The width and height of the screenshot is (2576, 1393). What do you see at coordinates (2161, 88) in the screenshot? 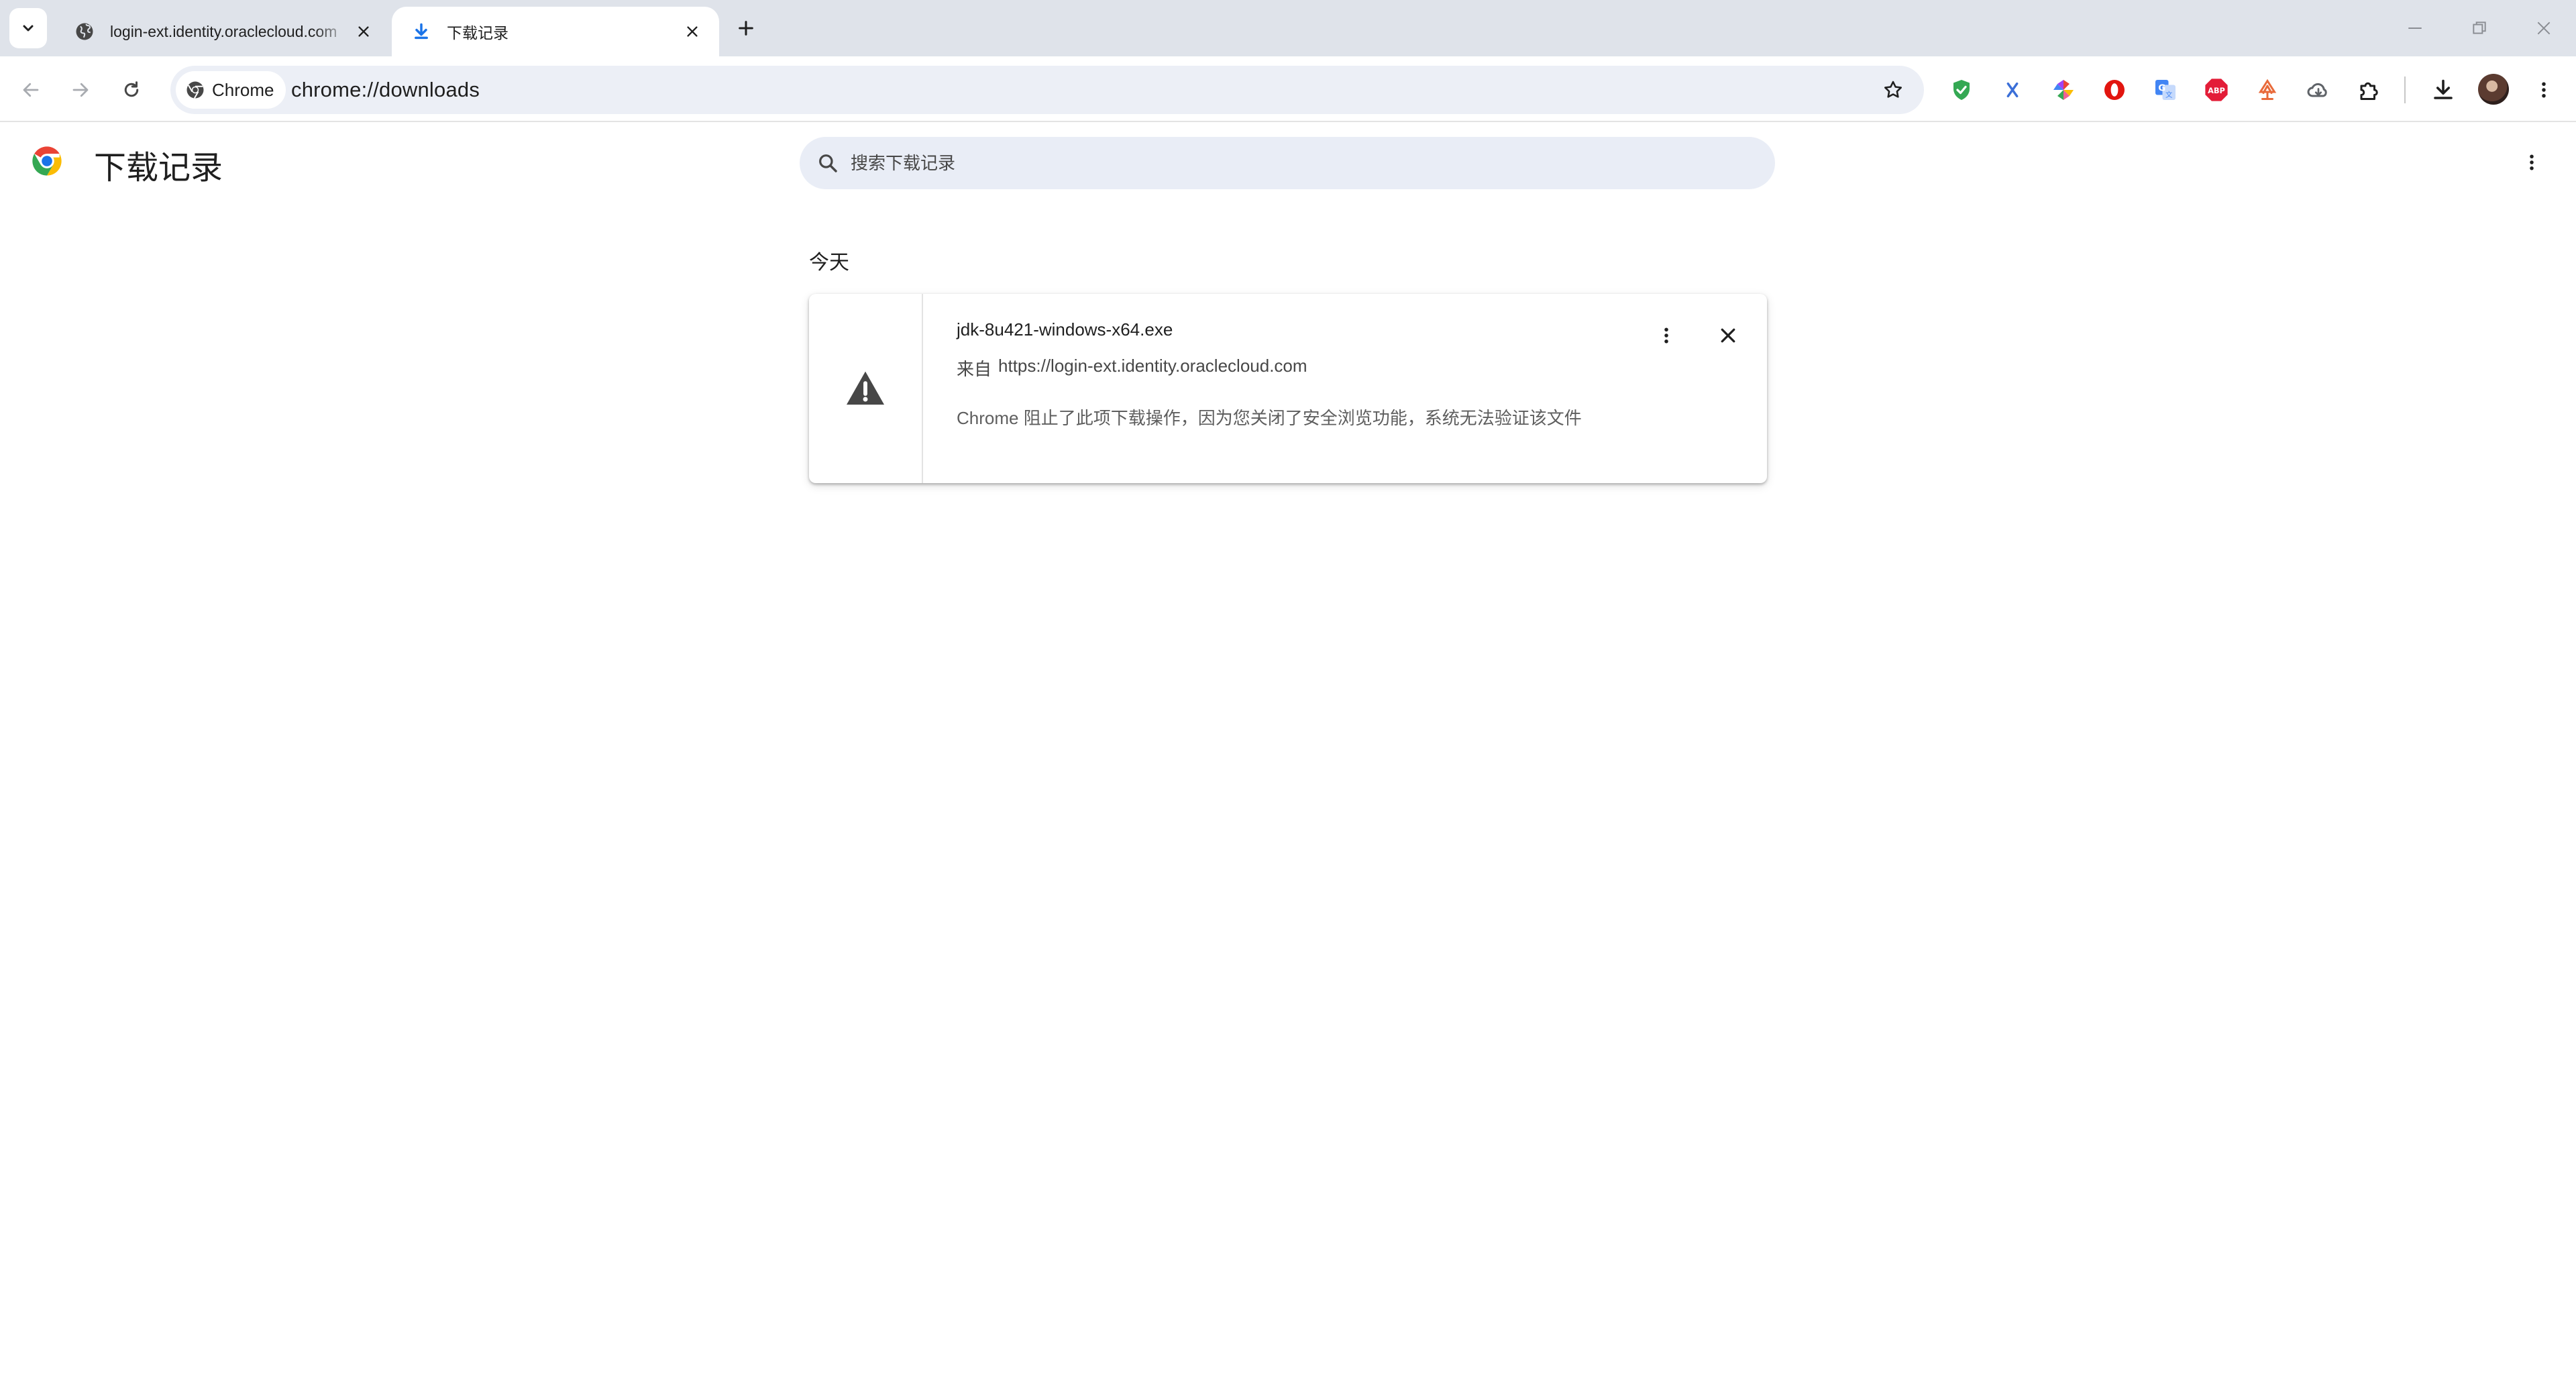
I see `svg-text: G` at bounding box center [2161, 88].